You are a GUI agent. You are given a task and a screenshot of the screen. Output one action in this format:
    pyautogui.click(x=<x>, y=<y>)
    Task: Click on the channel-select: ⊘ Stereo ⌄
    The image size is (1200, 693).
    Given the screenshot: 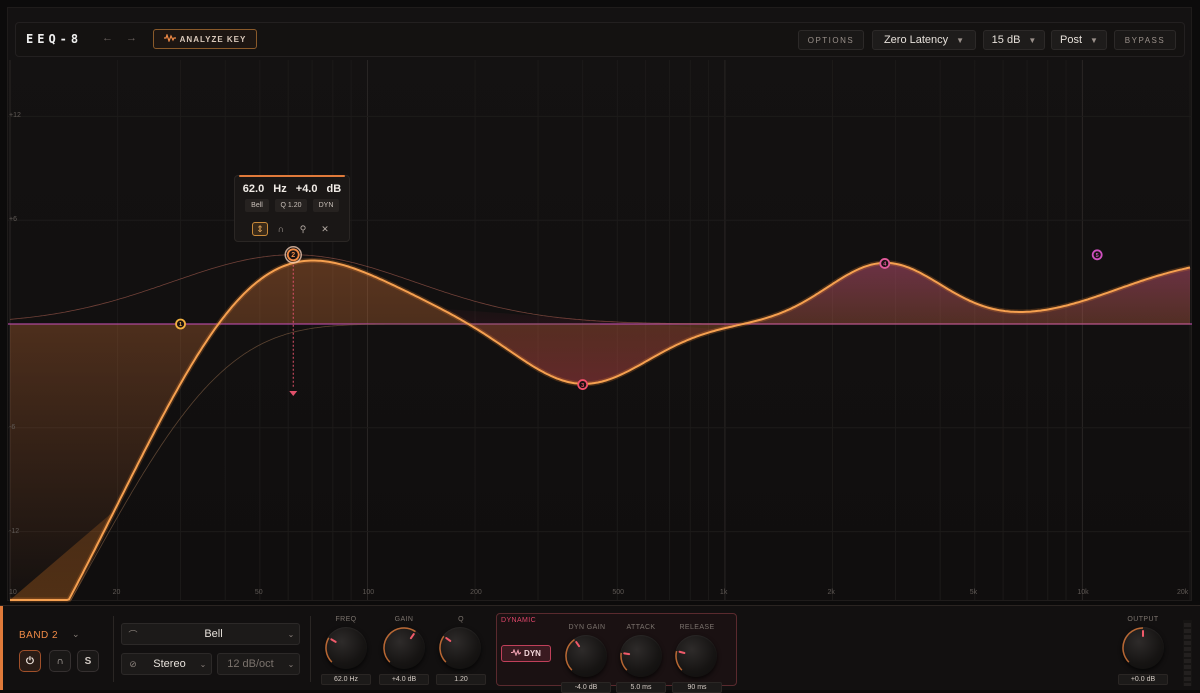 What is the action you would take?
    pyautogui.click(x=166, y=664)
    